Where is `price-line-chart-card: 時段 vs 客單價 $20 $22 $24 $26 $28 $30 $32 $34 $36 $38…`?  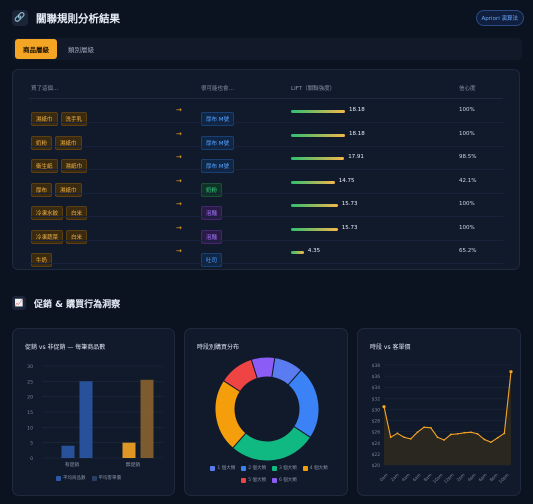 price-line-chart-card: 時段 vs 客單價 $20 $22 $24 $26 $28 $30 $32 $34 $36 $38… is located at coordinates (439, 412).